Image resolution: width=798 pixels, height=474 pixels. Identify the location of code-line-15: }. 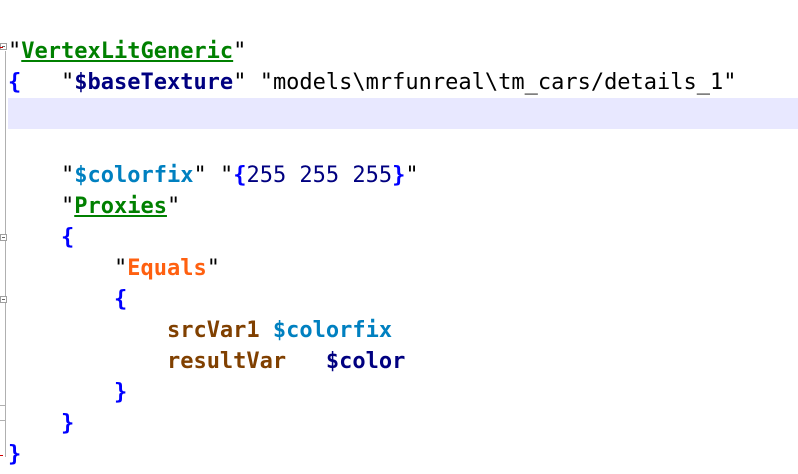
(403, 454).